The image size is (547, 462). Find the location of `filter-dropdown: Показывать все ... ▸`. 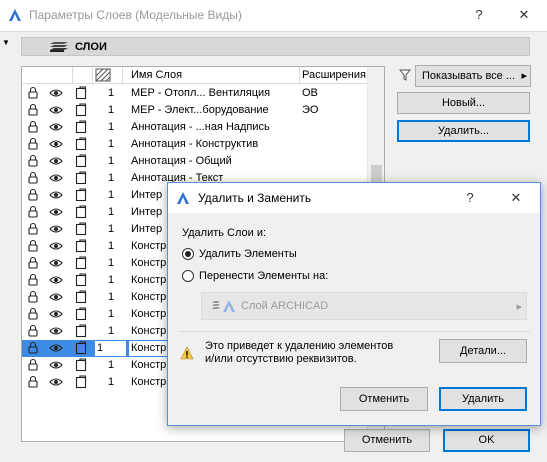

filter-dropdown: Показывать все ... ▸ is located at coordinates (473, 76).